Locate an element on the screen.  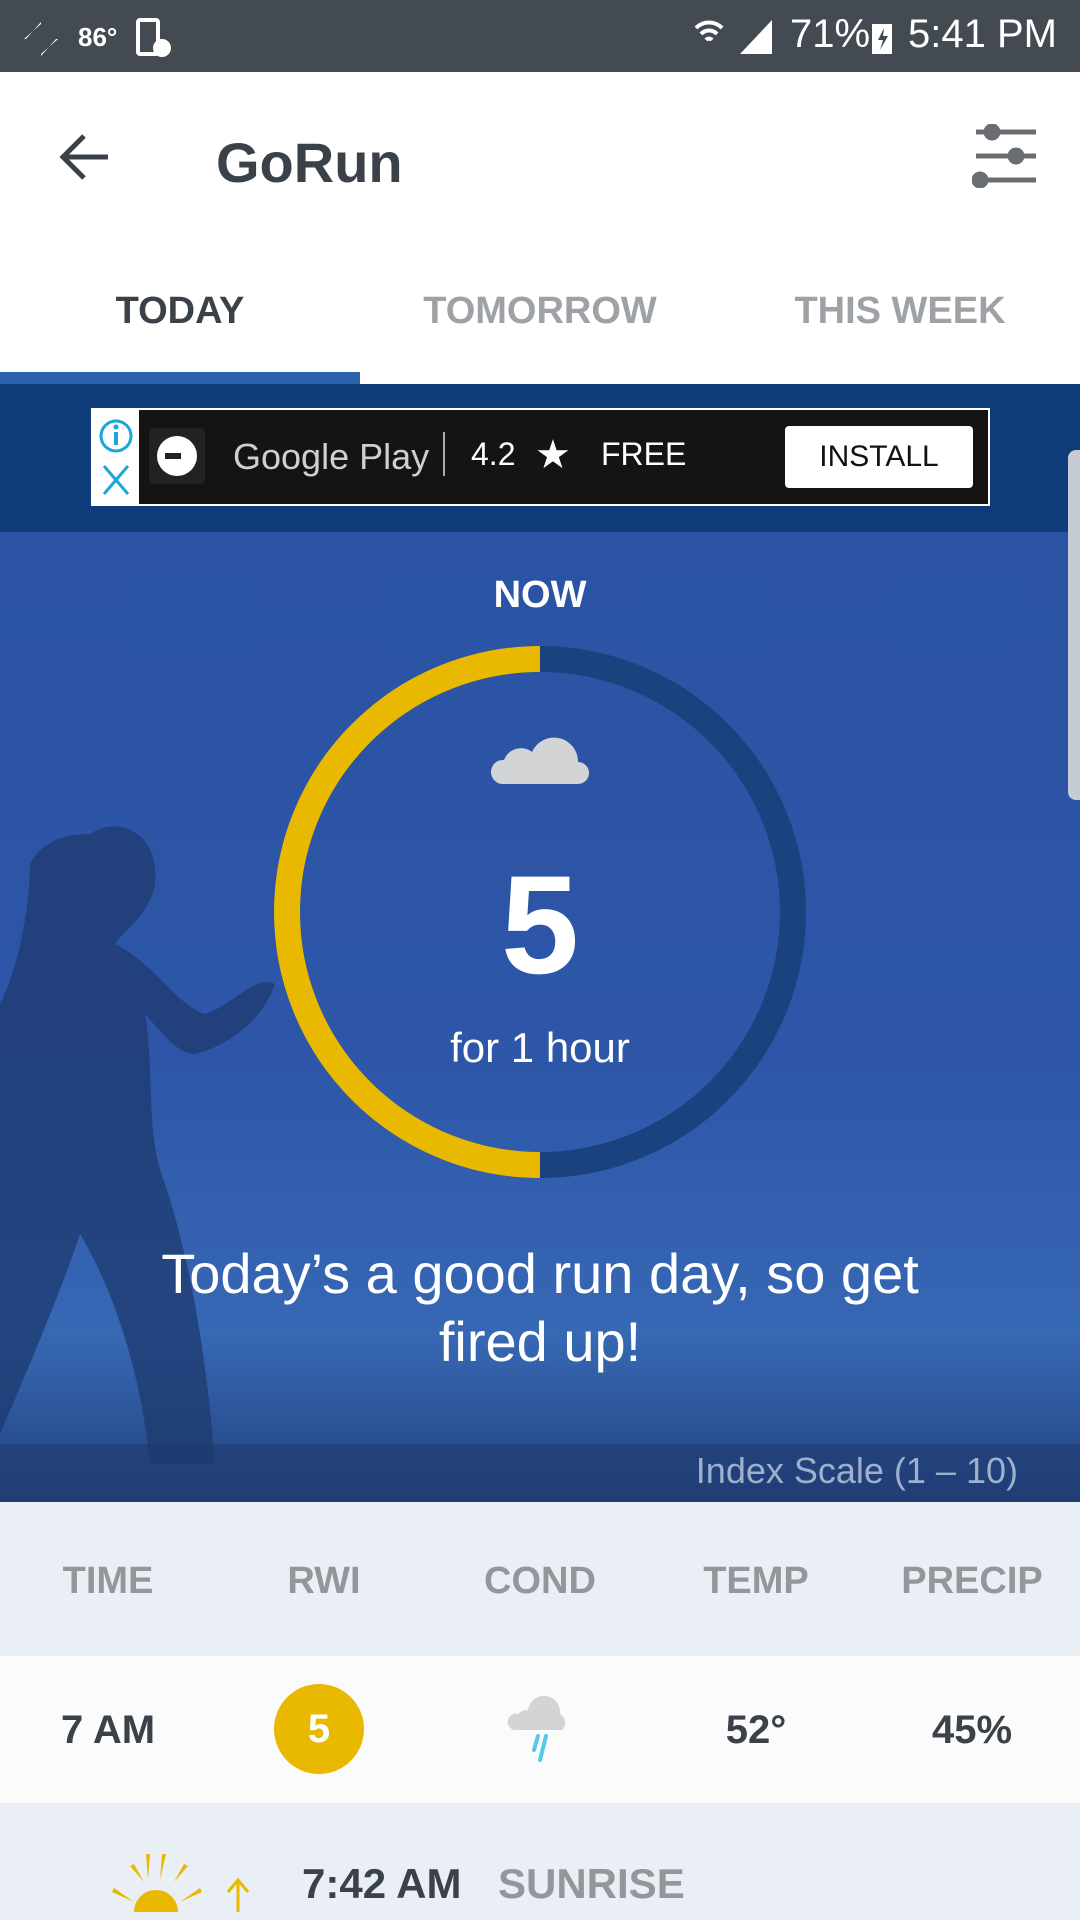
battery-charging-icon is located at coordinates (882, 39).